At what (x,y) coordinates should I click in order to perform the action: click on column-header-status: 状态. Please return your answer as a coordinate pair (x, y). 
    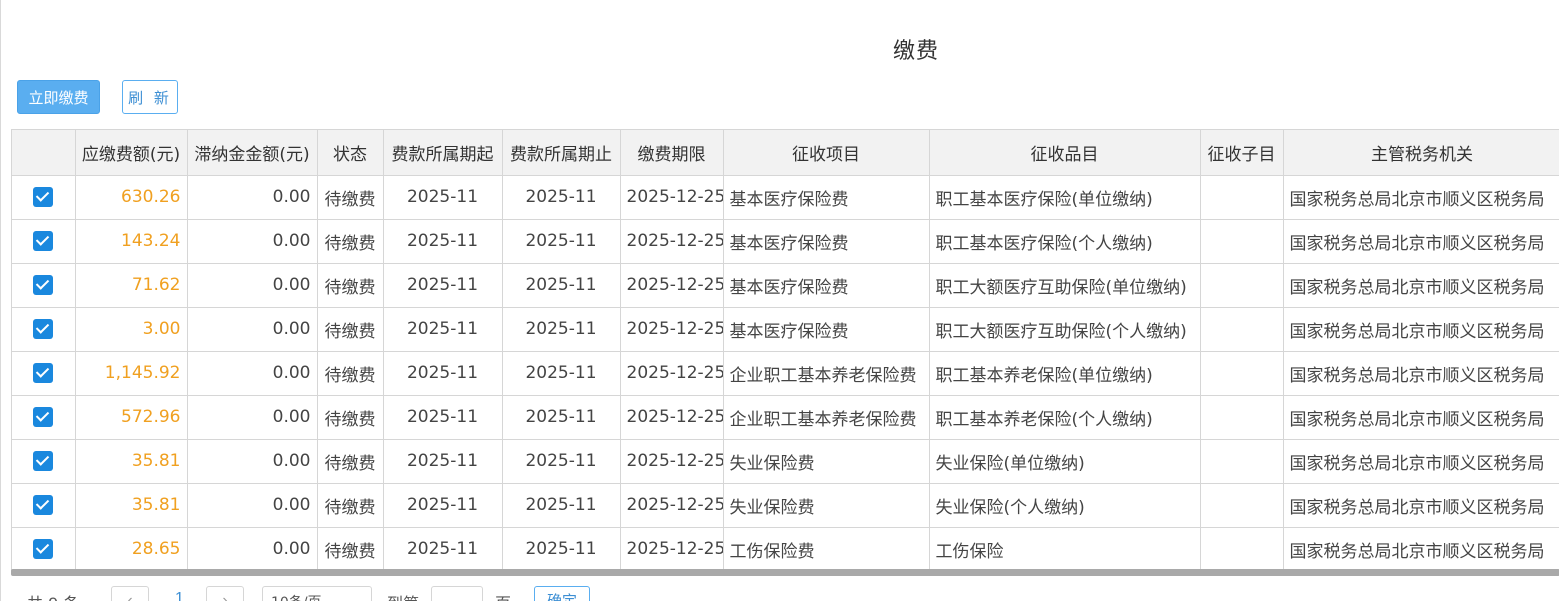
    Looking at the image, I should click on (350, 153).